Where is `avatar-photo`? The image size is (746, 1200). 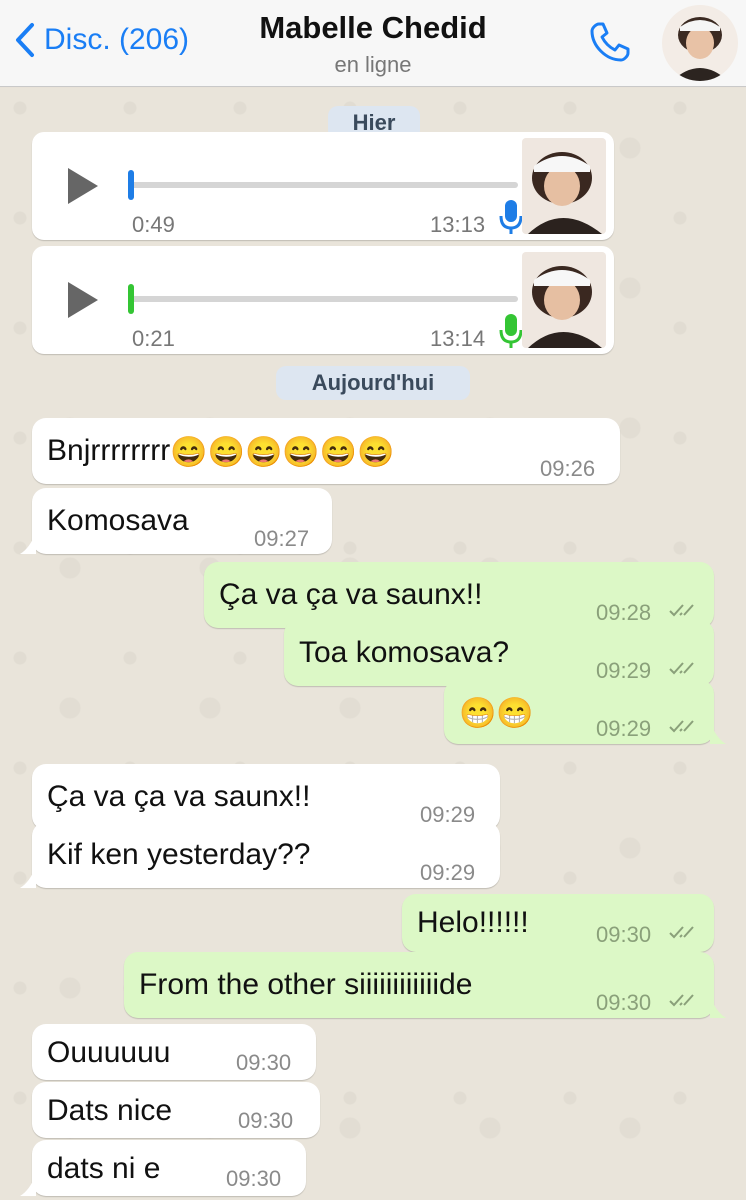 avatar-photo is located at coordinates (700, 43).